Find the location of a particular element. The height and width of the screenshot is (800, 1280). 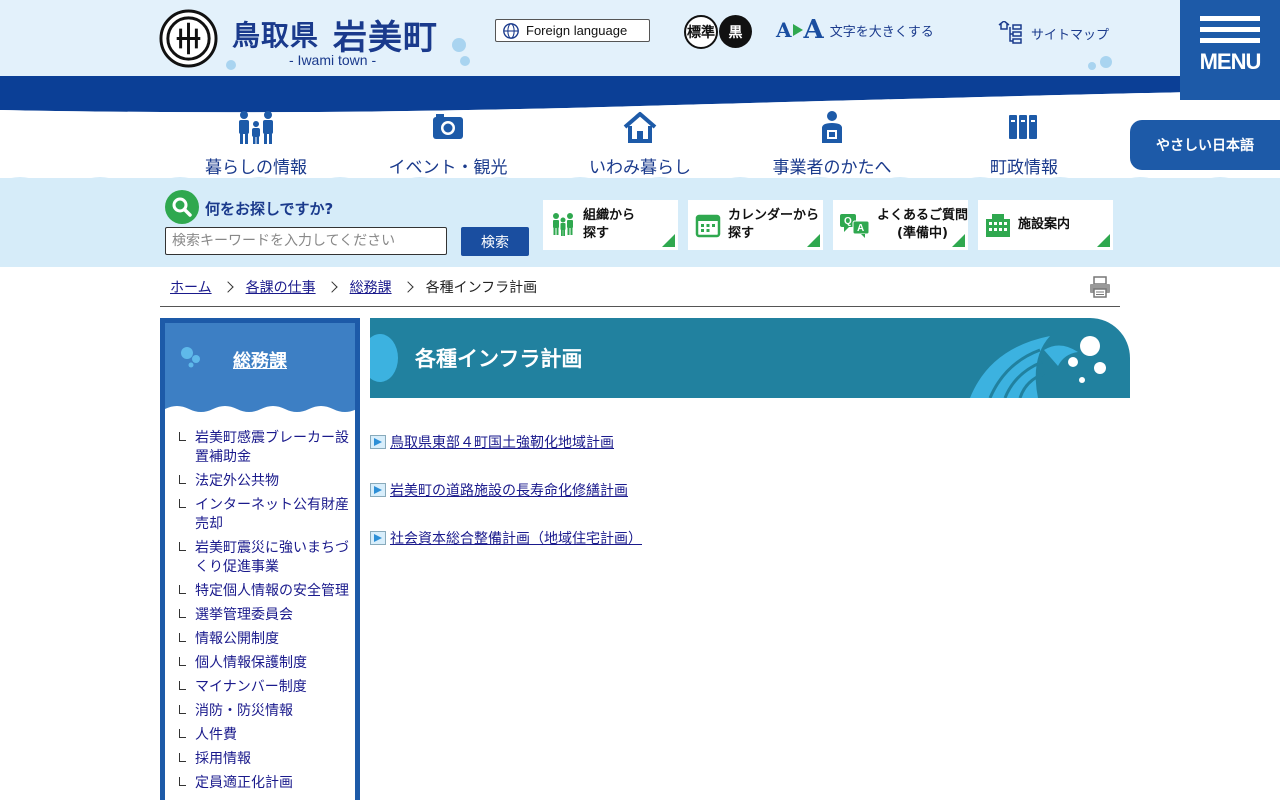

side-nav-item: 法定外公共物 is located at coordinates (264, 481).